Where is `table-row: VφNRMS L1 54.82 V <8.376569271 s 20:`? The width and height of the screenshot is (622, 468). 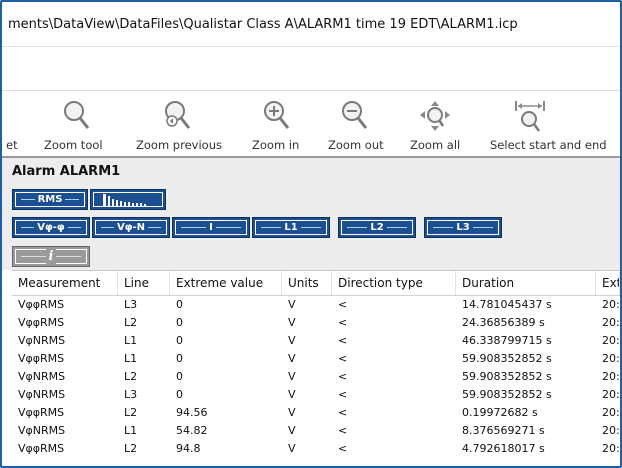 table-row: VφNRMS L1 54.82 V <8.376569271 s 20: is located at coordinates (316, 431).